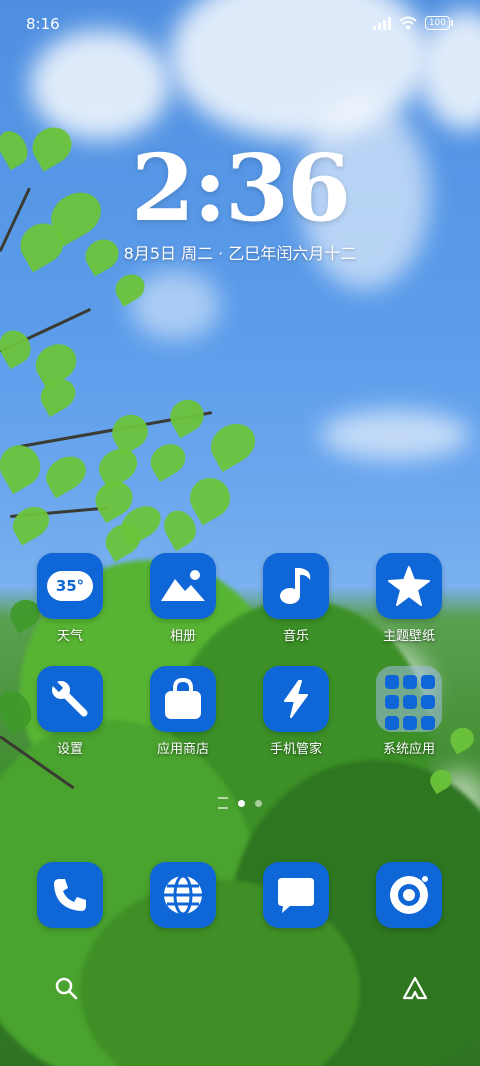 This screenshot has width=480, height=1066. What do you see at coordinates (409, 699) in the screenshot?
I see `folder-icon` at bounding box center [409, 699].